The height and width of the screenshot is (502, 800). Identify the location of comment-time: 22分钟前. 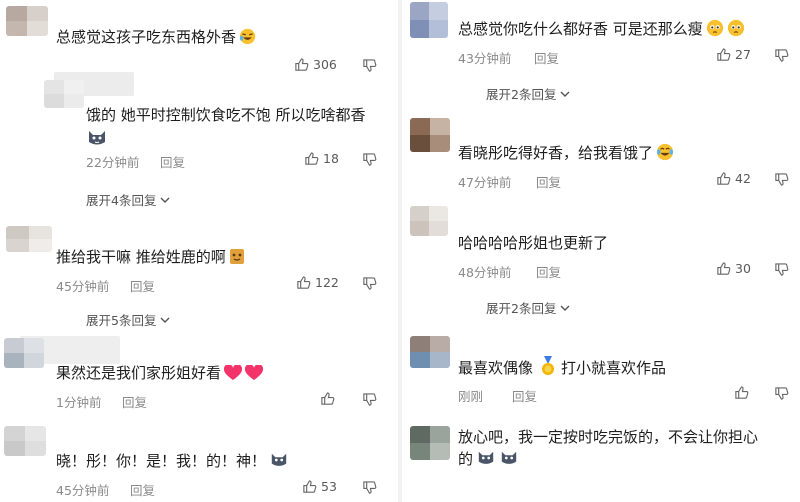
(113, 162).